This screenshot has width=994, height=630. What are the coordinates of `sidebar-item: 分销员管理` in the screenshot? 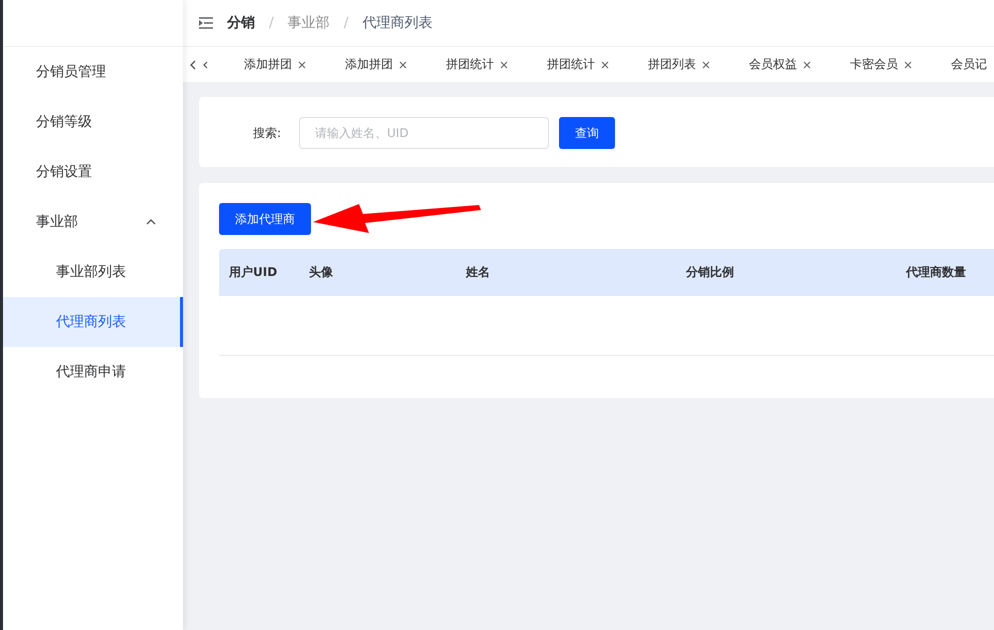 It's located at (93, 72).